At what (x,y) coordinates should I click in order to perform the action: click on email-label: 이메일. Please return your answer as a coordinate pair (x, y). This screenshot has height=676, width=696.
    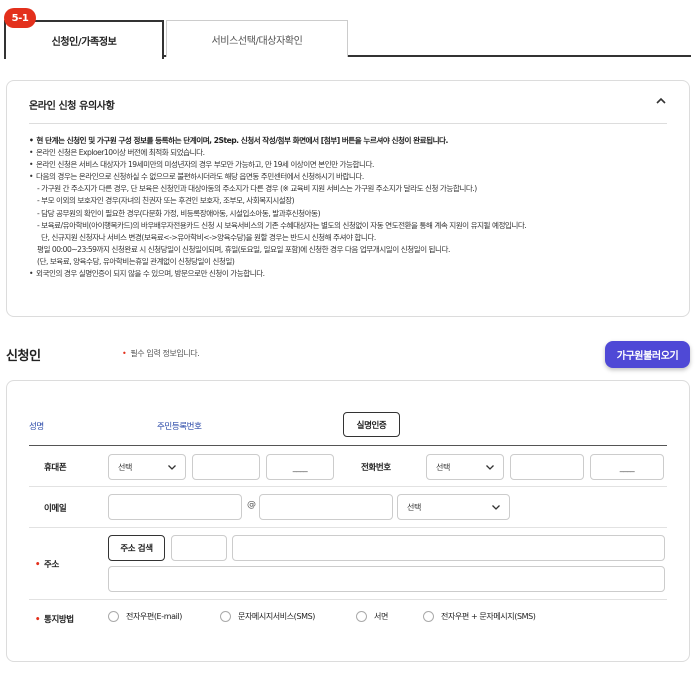
    Looking at the image, I should click on (55, 509).